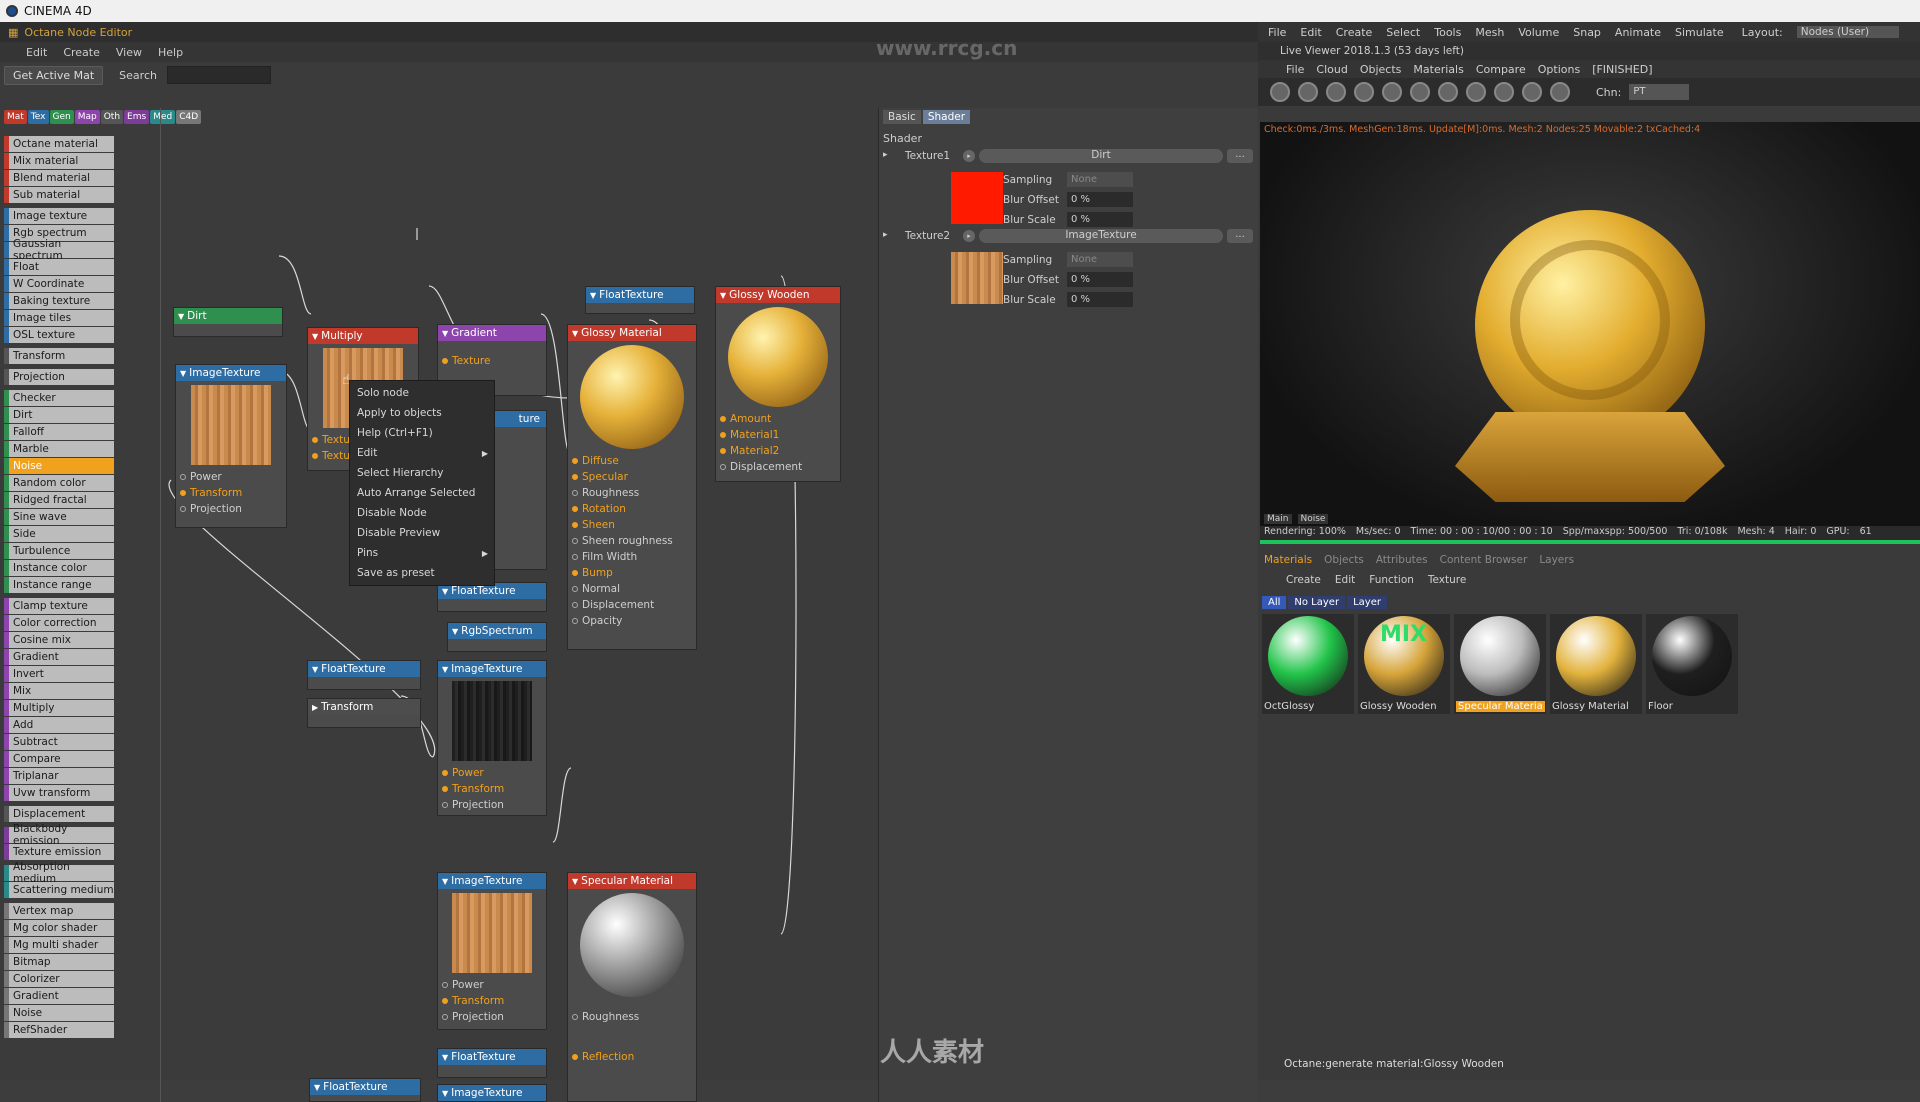 The width and height of the screenshot is (1920, 1102). Describe the element at coordinates (422, 573) in the screenshot. I see `context-menu-save-as-preset: Save as preset` at that location.